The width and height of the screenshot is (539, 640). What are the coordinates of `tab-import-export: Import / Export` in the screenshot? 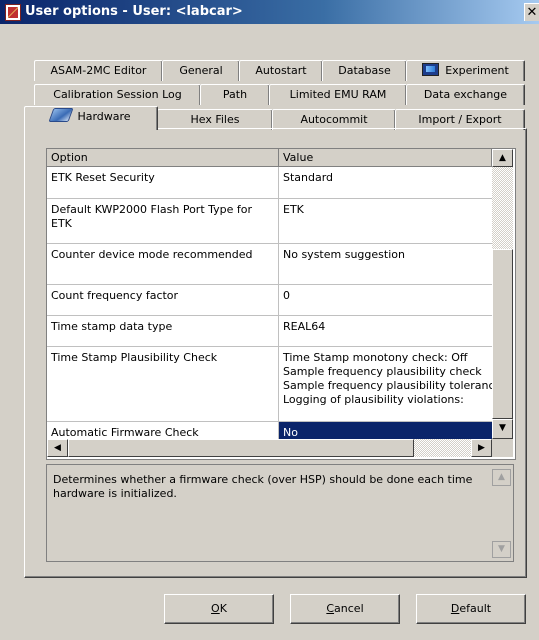 It's located at (460, 119).